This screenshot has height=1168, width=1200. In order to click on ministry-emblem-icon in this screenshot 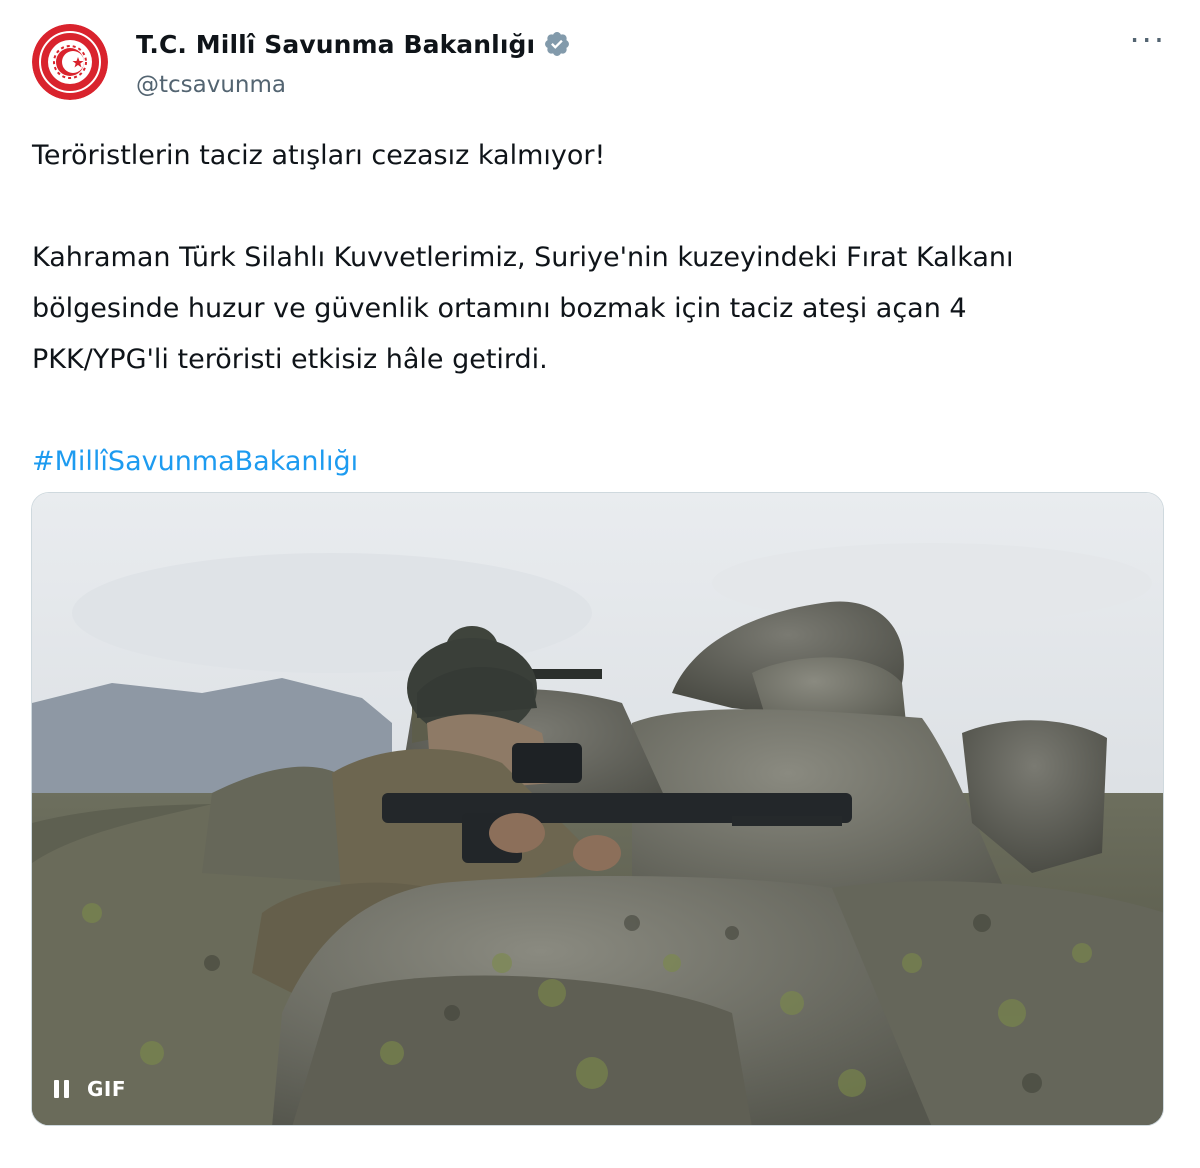, I will do `click(70, 62)`.